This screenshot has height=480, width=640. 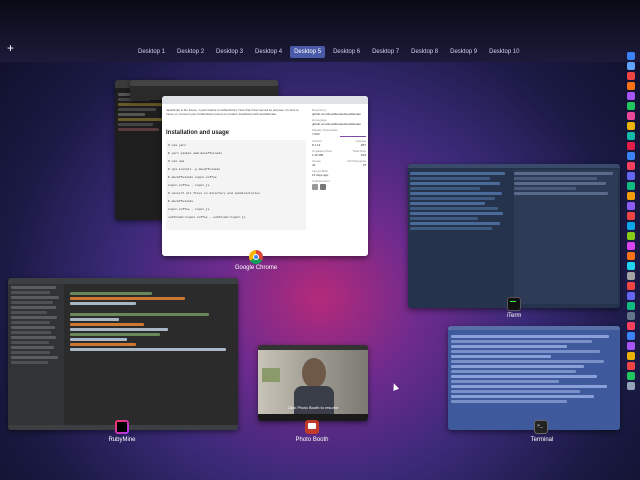 What do you see at coordinates (256, 268) in the screenshot?
I see `chrome-label: Google Chrome` at bounding box center [256, 268].